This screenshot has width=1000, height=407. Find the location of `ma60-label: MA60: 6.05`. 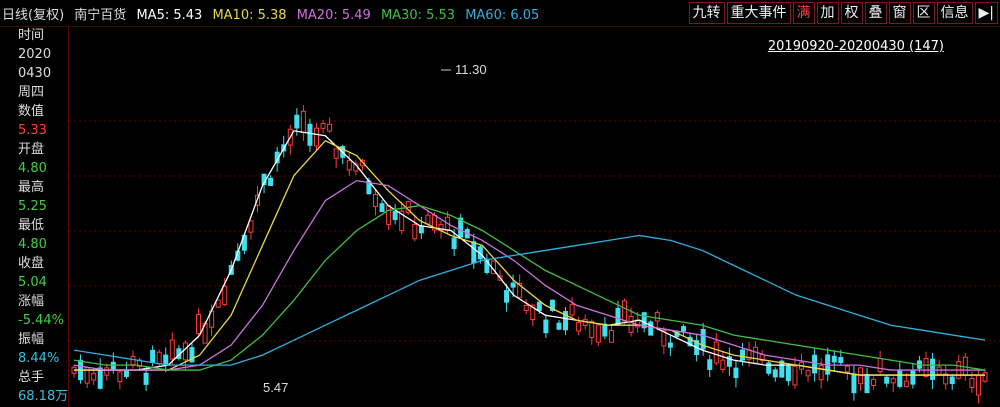

ma60-label: MA60: 6.05 is located at coordinates (502, 15).